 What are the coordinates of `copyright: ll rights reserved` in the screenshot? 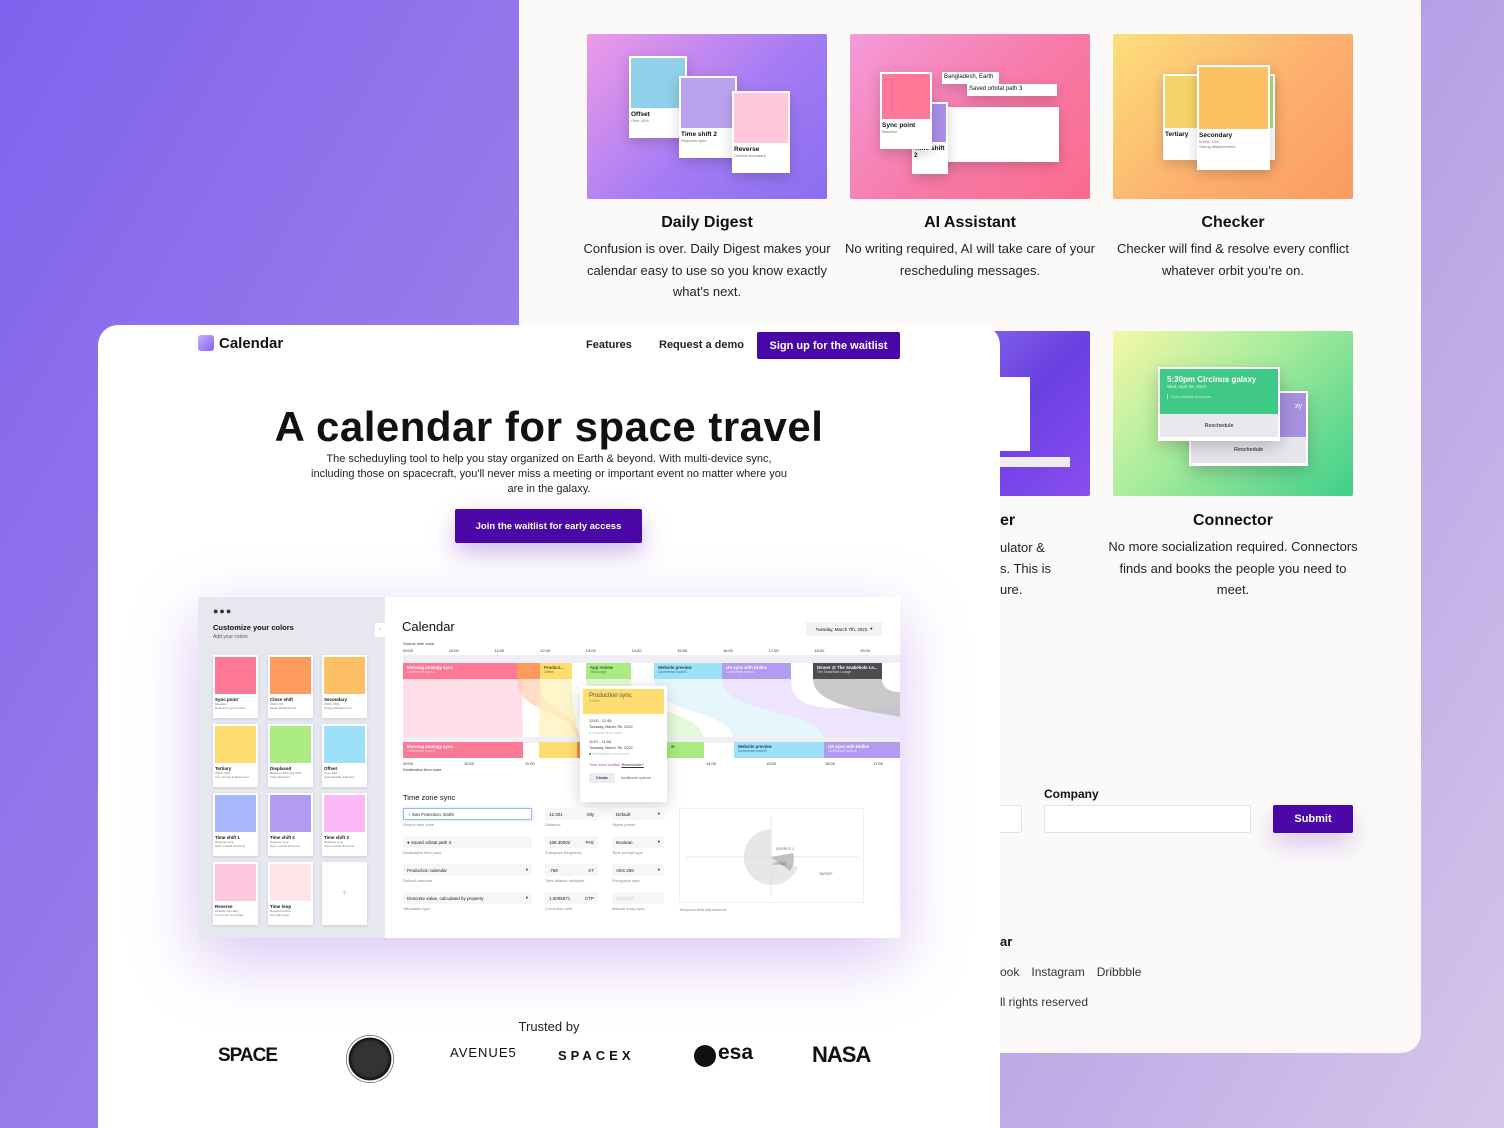 It's located at (1044, 1002).